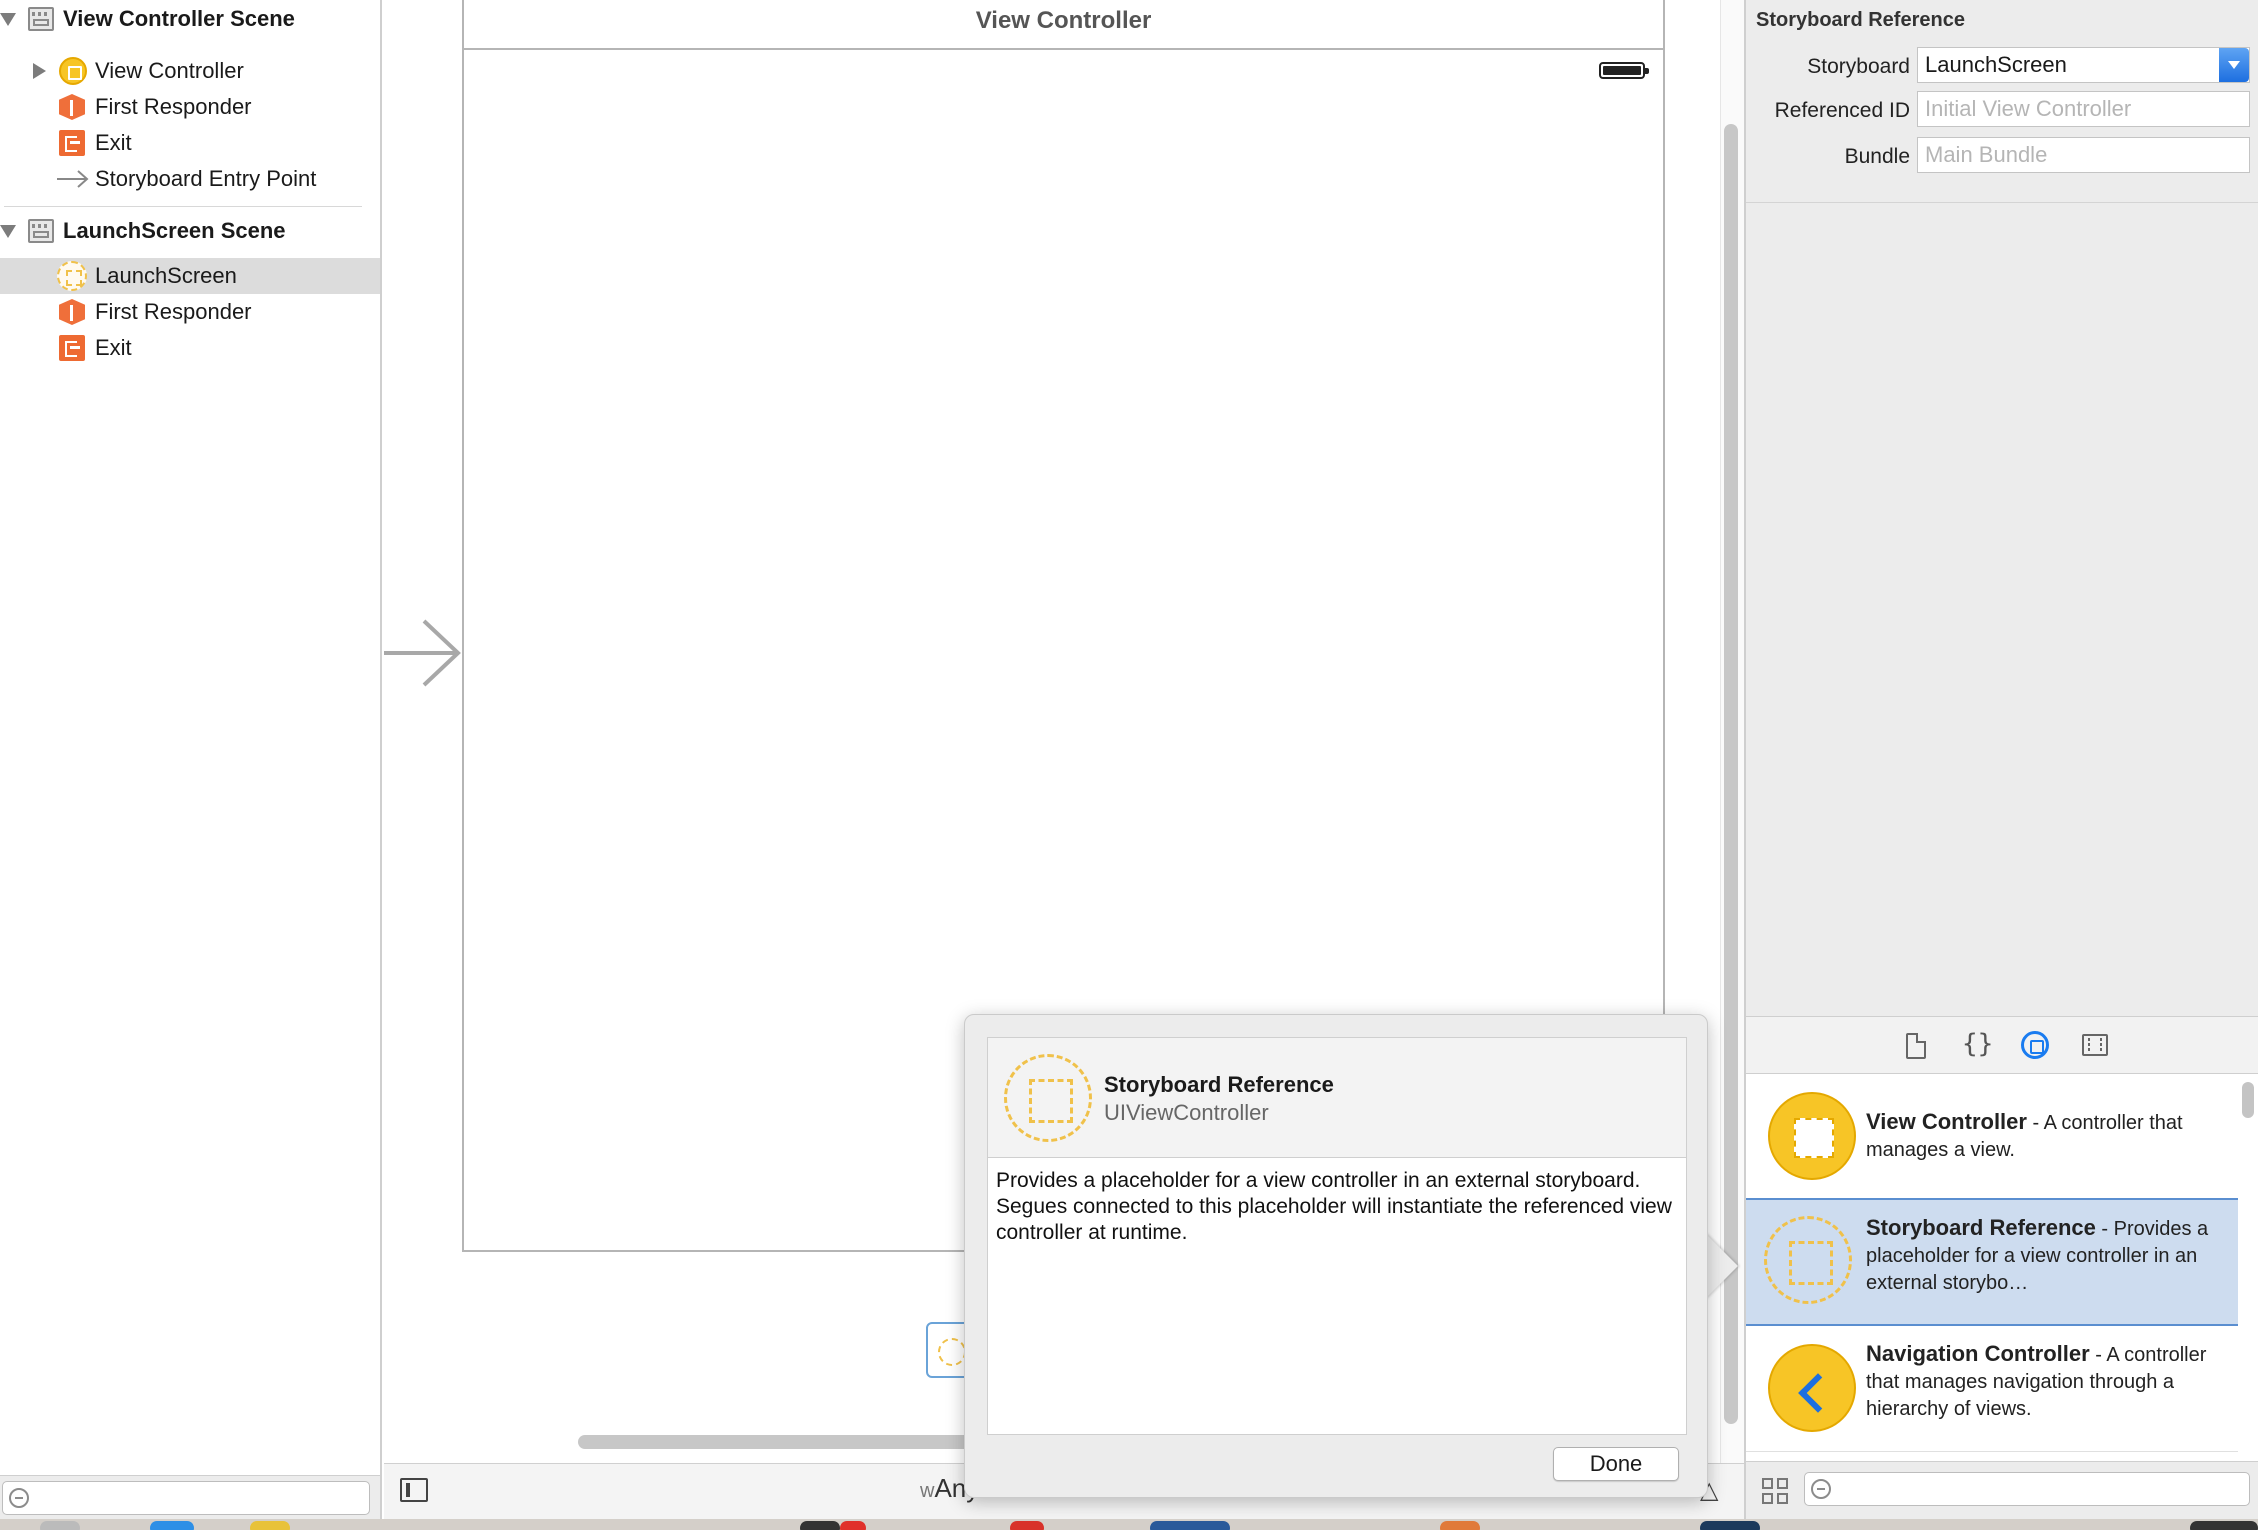 This screenshot has width=2258, height=1530. What do you see at coordinates (927, 1491) in the screenshot?
I see `size-class-width-prefix: w` at bounding box center [927, 1491].